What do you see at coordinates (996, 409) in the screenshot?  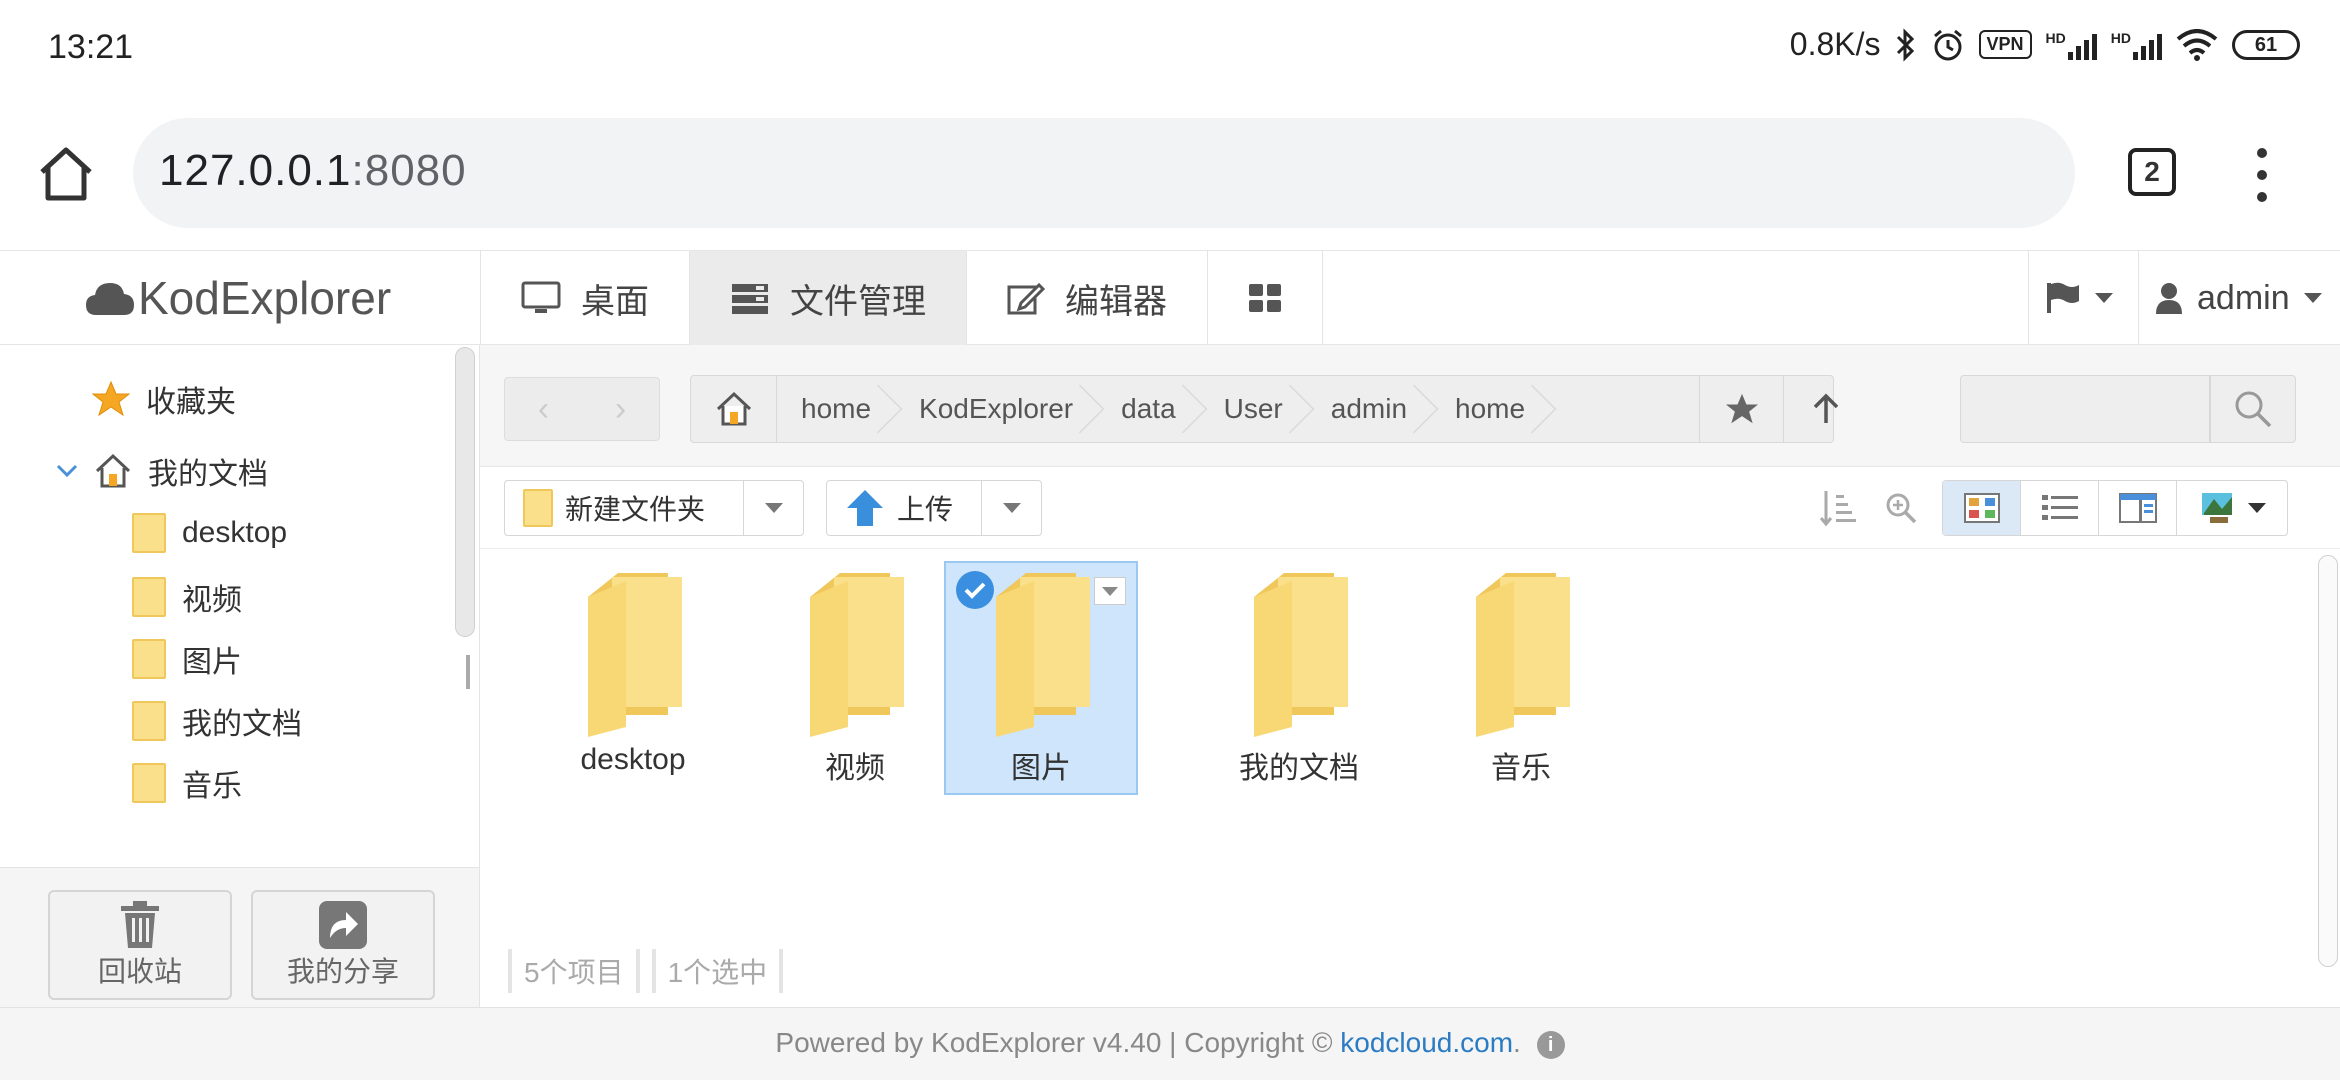 I see `breadcrumb-item: KodExplorer` at bounding box center [996, 409].